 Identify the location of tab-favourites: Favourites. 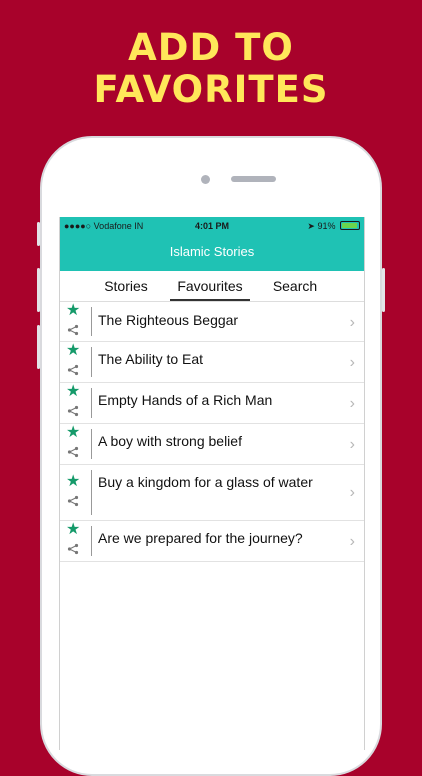
(210, 286).